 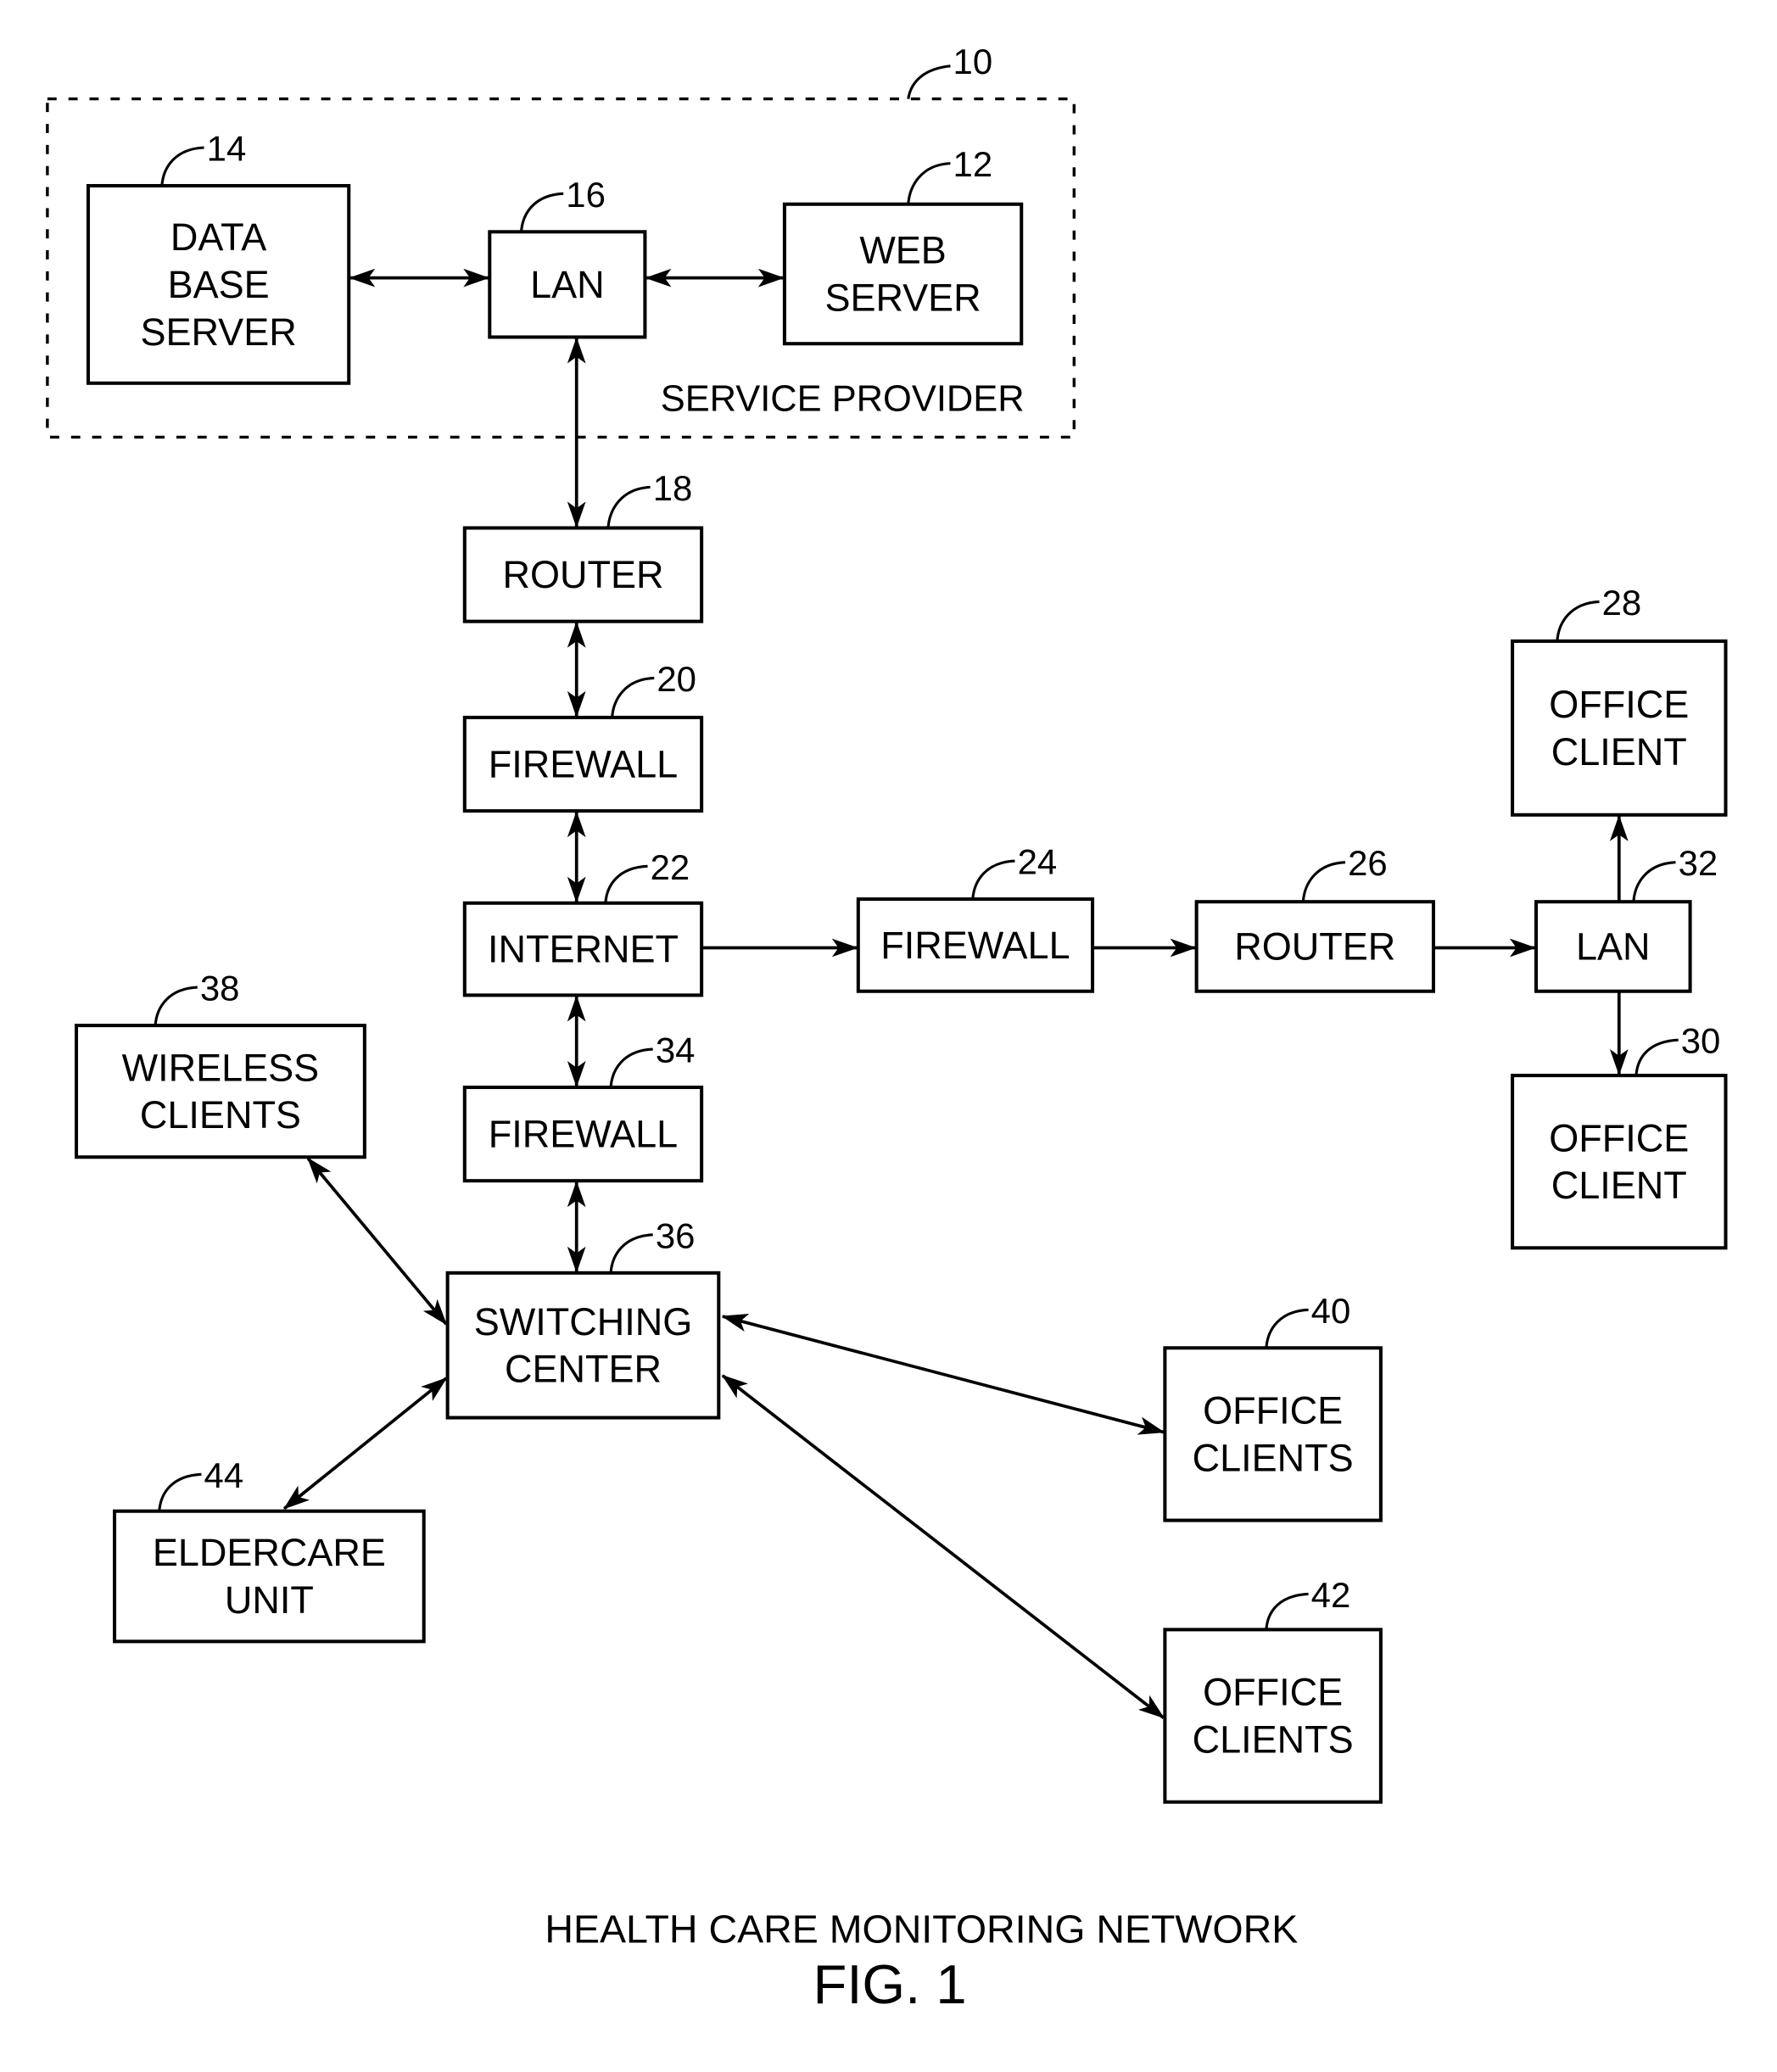 I want to click on ref-numeral: 28, so click(x=1622, y=603).